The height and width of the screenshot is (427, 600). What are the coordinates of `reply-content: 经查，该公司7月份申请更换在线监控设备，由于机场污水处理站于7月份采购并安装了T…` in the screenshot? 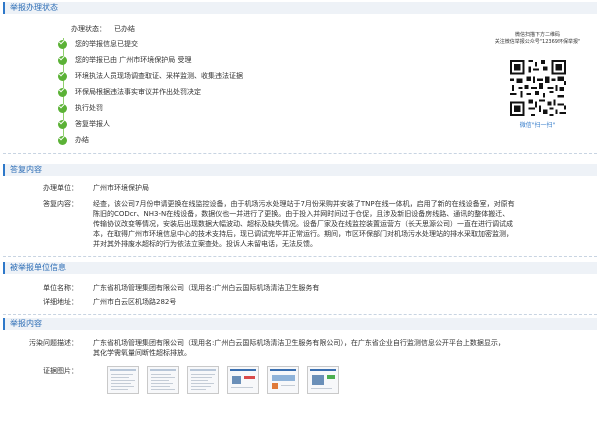 It's located at (333, 224).